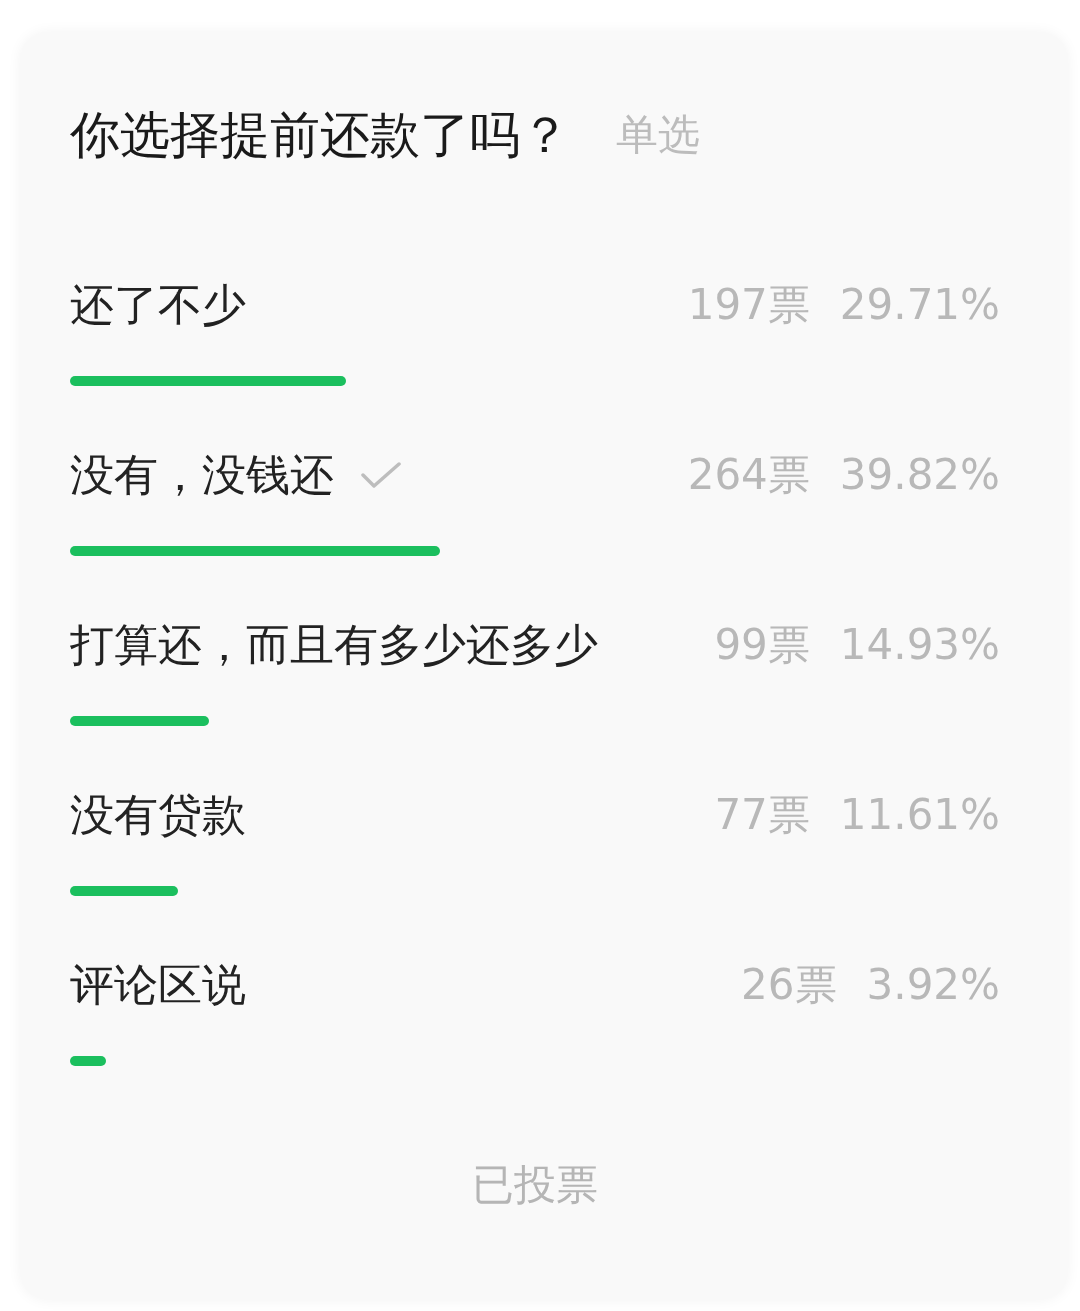  What do you see at coordinates (919, 475) in the screenshot?
I see `vote-percentage: 39.82%` at bounding box center [919, 475].